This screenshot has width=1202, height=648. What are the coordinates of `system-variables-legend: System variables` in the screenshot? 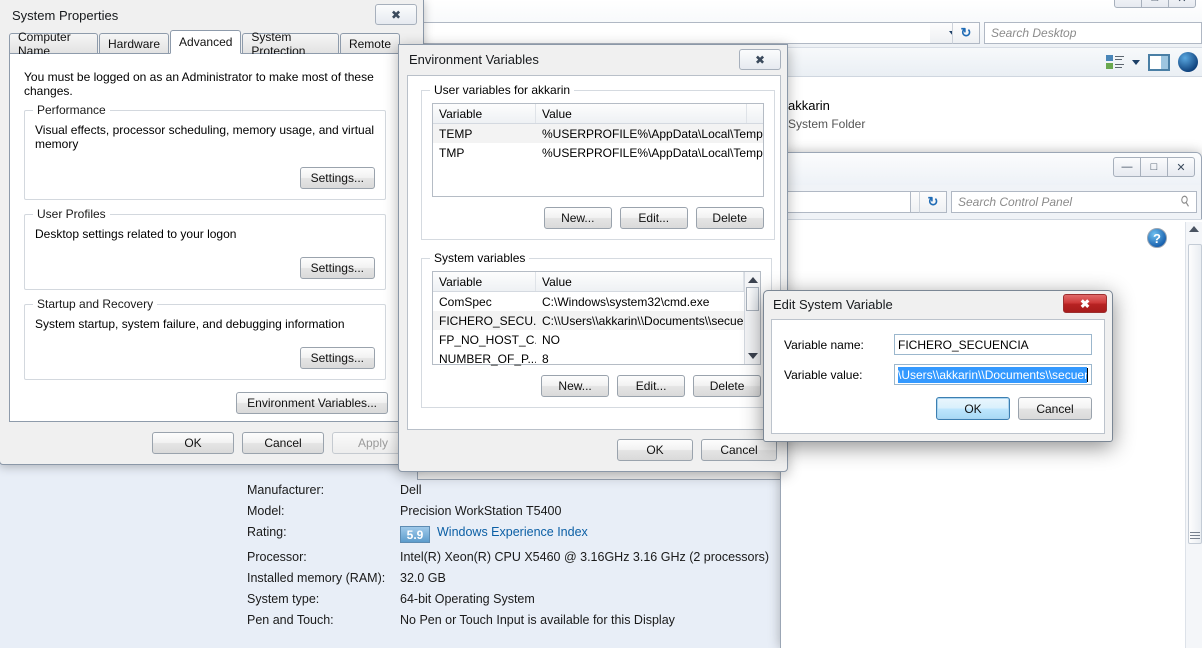 It's located at (480, 258).